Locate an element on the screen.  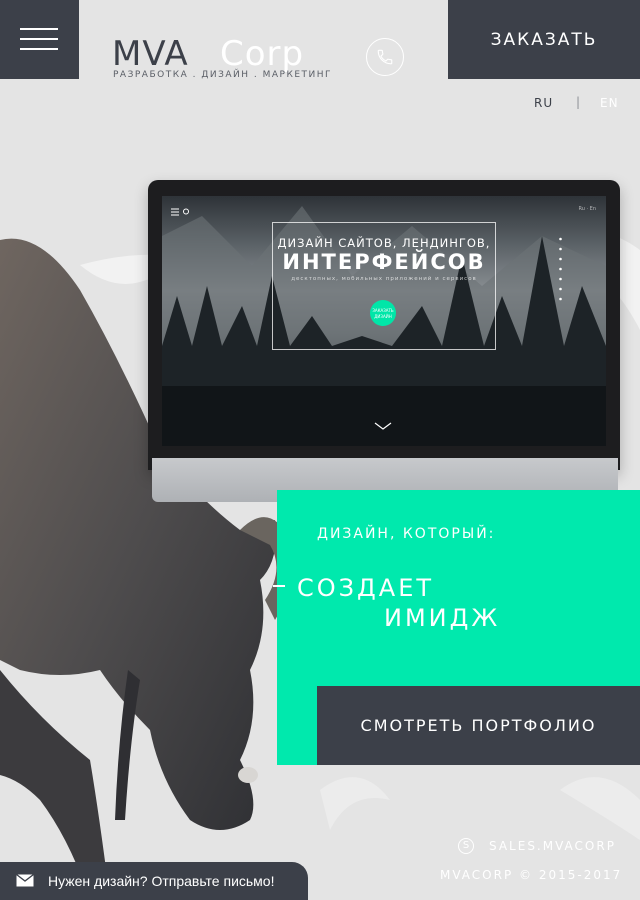
chevron-down-icon is located at coordinates (383, 426).